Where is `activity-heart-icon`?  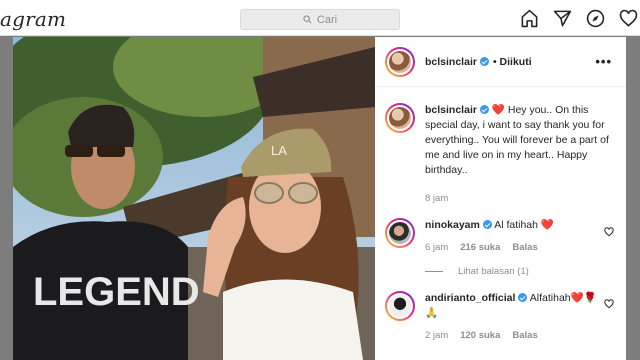 activity-heart-icon is located at coordinates (628, 18).